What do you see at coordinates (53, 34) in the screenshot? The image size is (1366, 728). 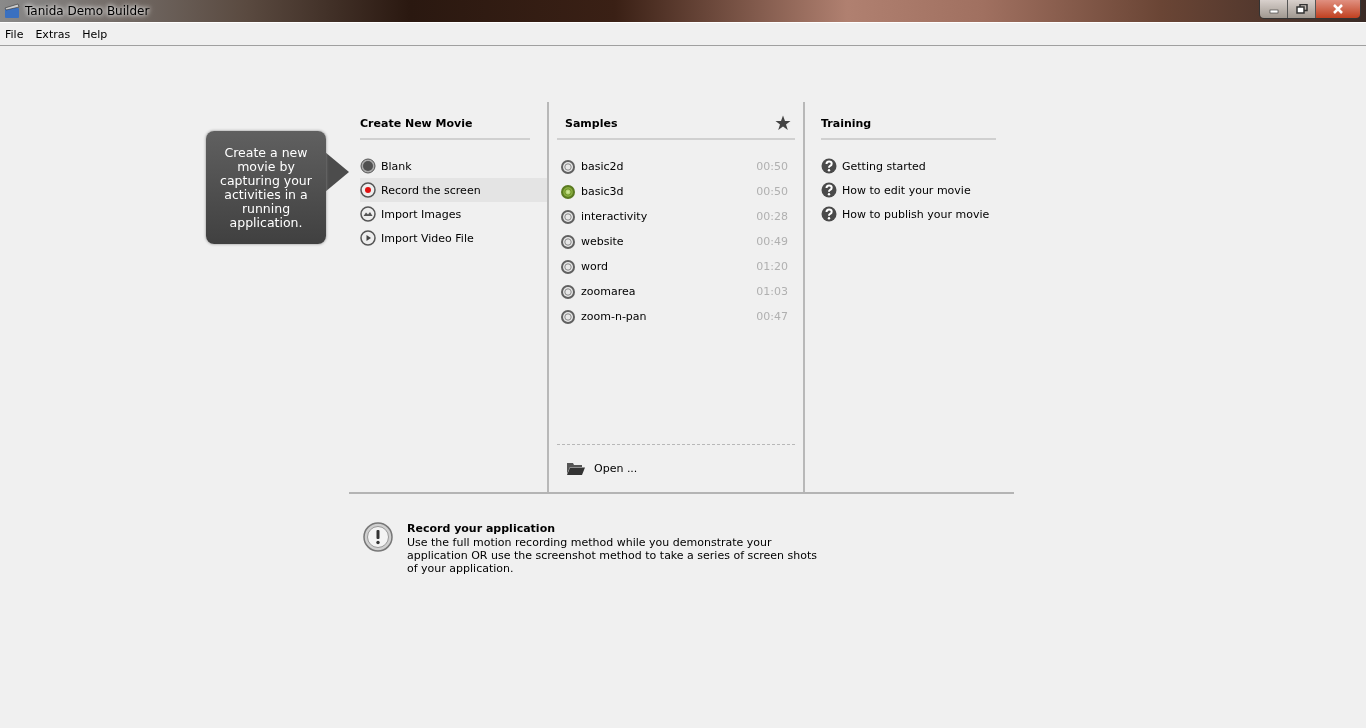 I see `menu-item: Extras` at bounding box center [53, 34].